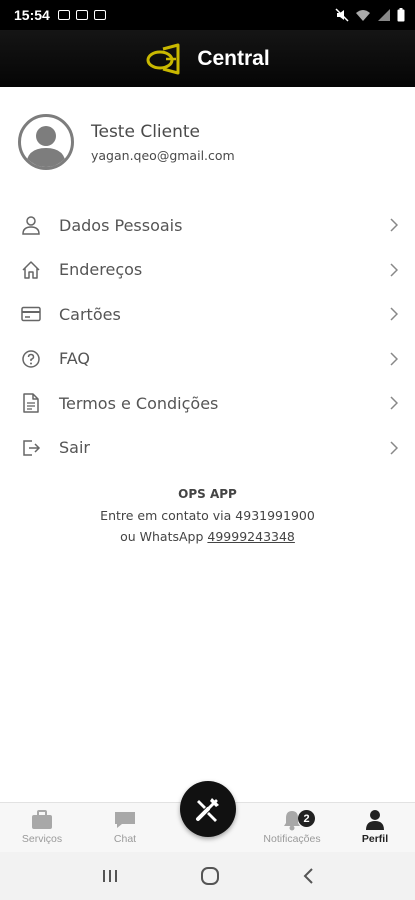  Describe the element at coordinates (308, 876) in the screenshot. I see `back-icon` at that location.